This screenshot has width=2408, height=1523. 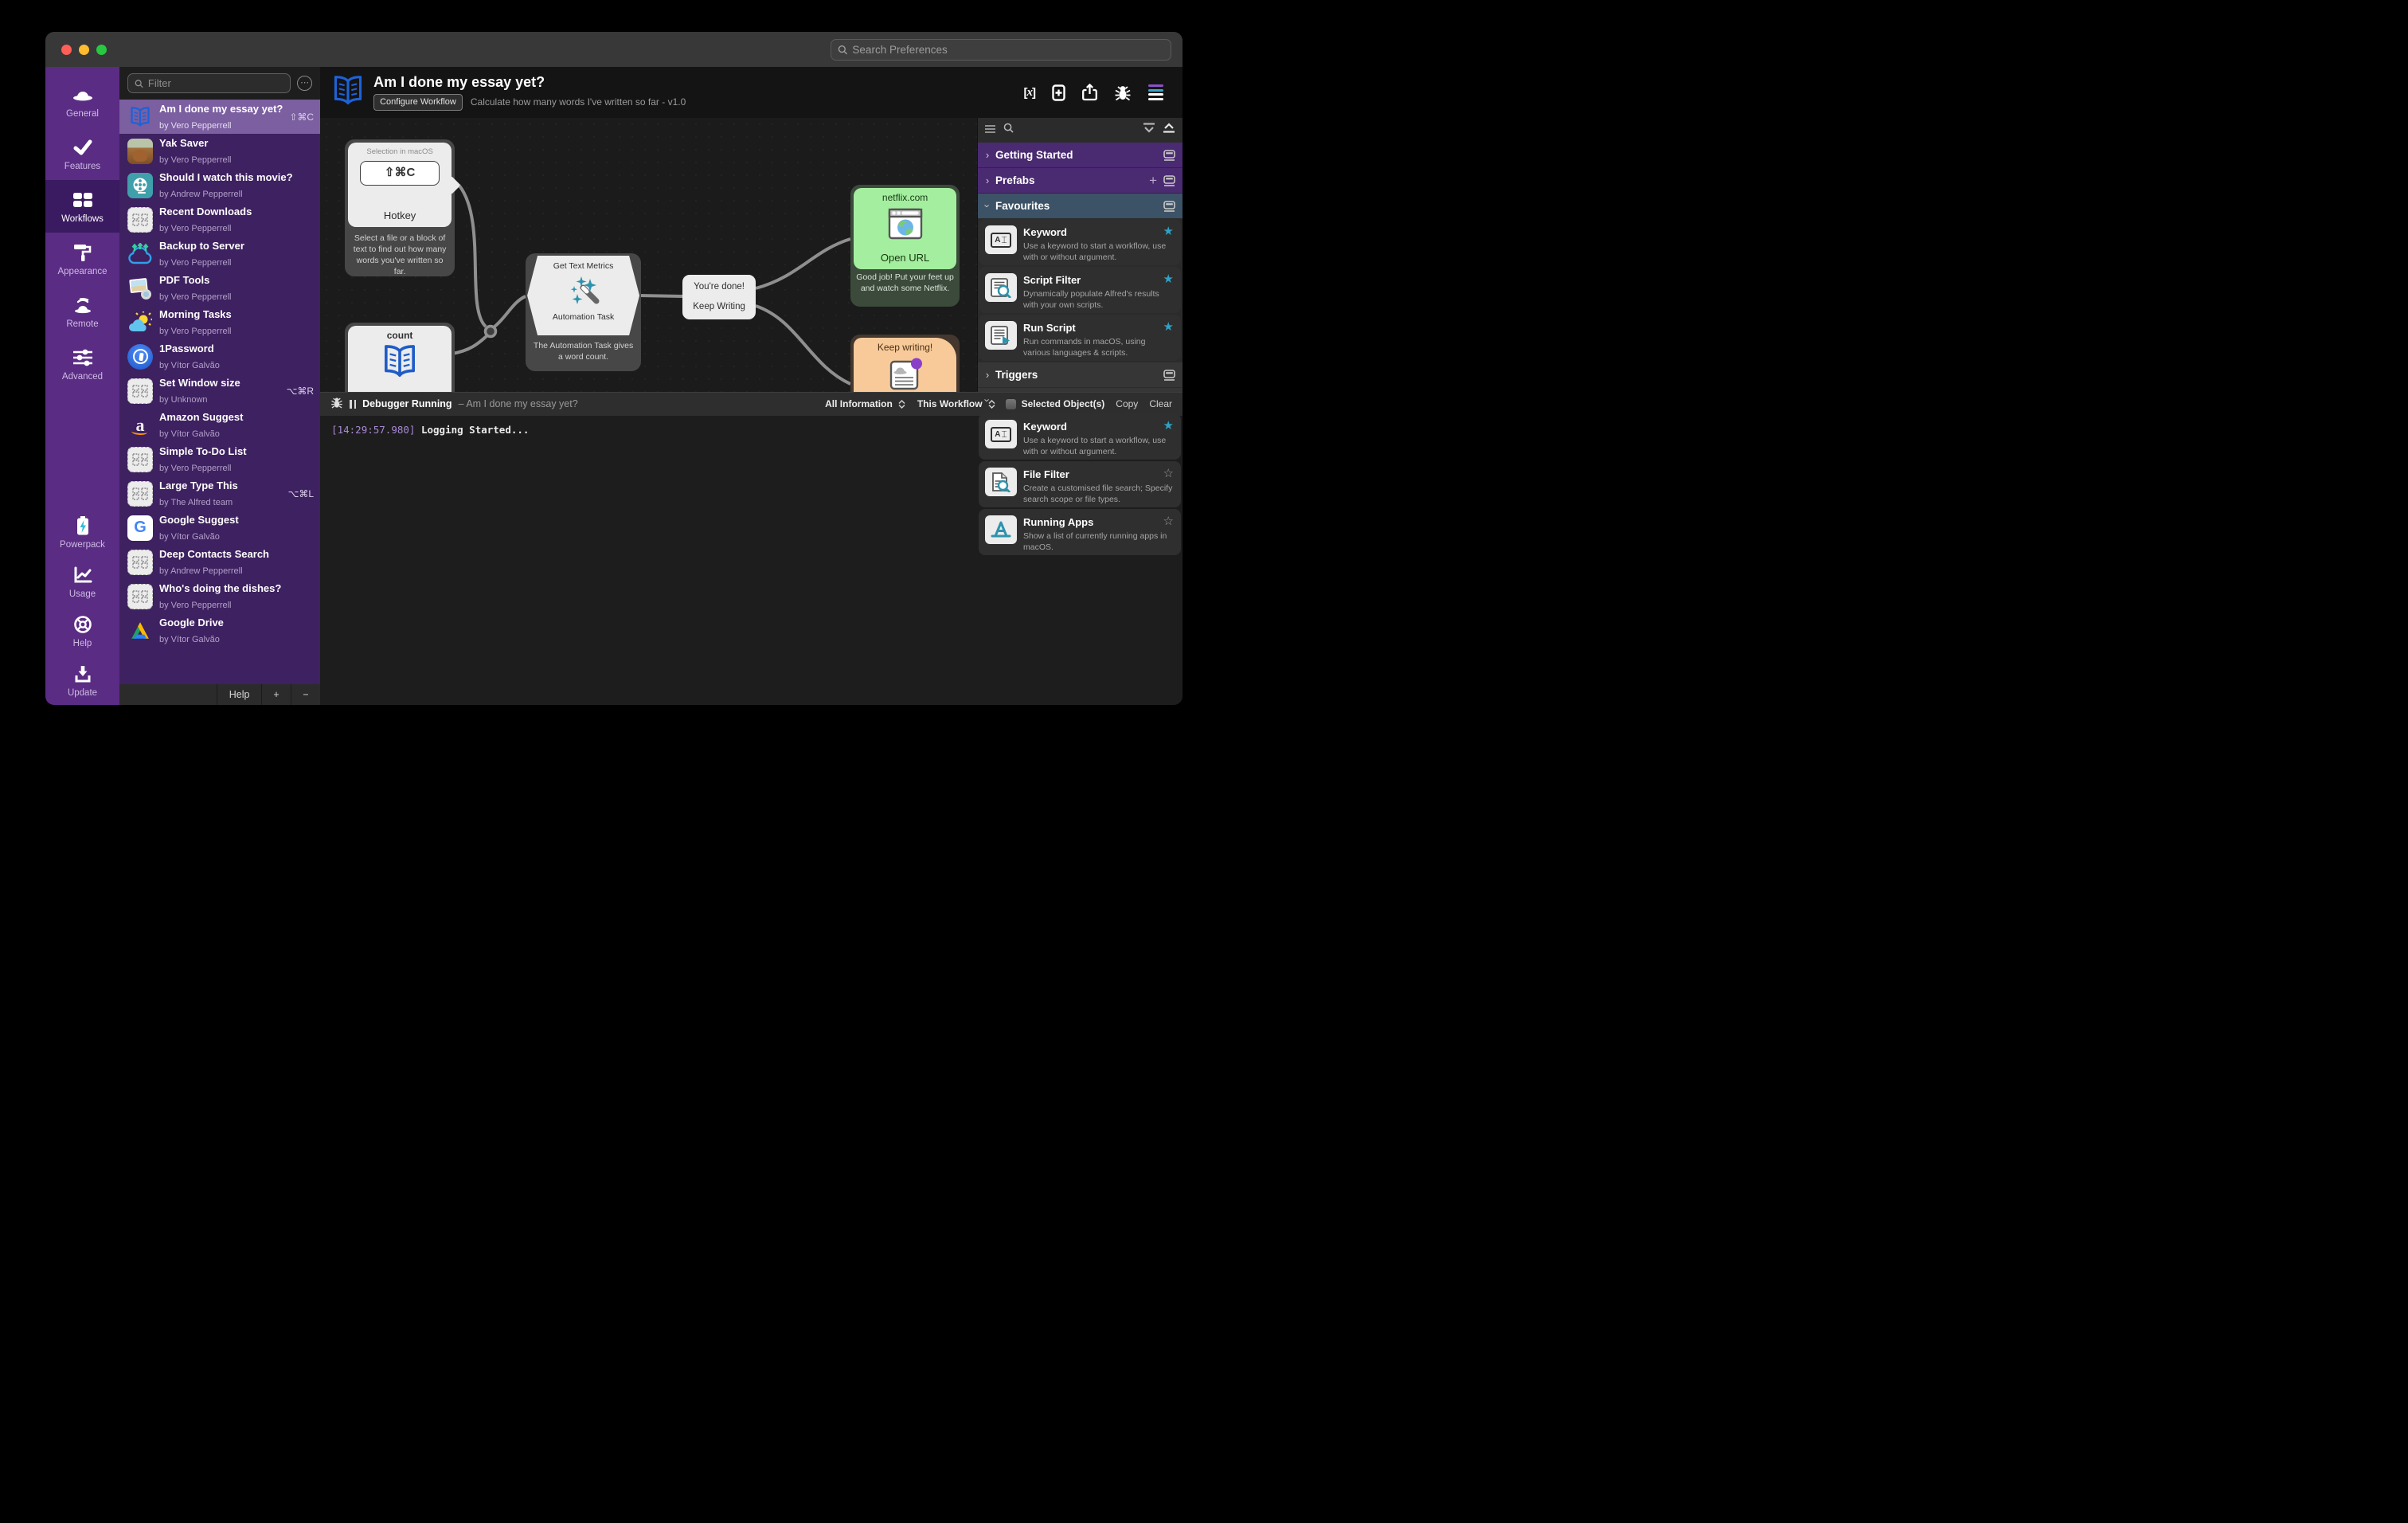 I want to click on share-icon, so click(x=1089, y=92).